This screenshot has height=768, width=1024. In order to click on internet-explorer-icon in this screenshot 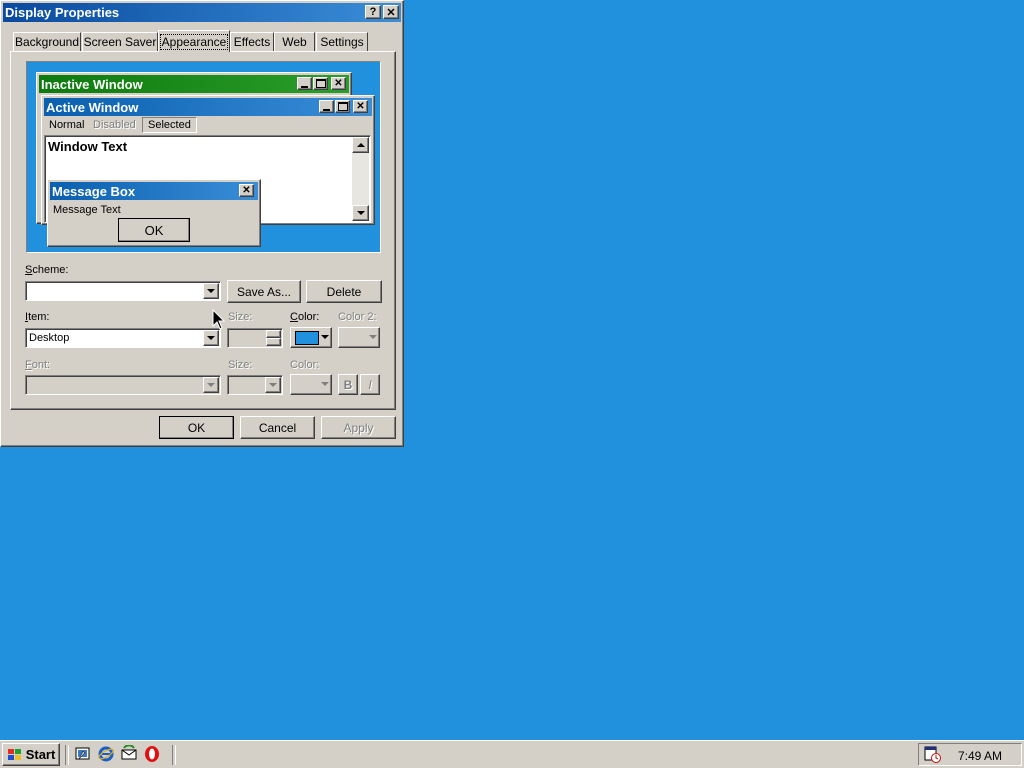, I will do `click(106, 754)`.